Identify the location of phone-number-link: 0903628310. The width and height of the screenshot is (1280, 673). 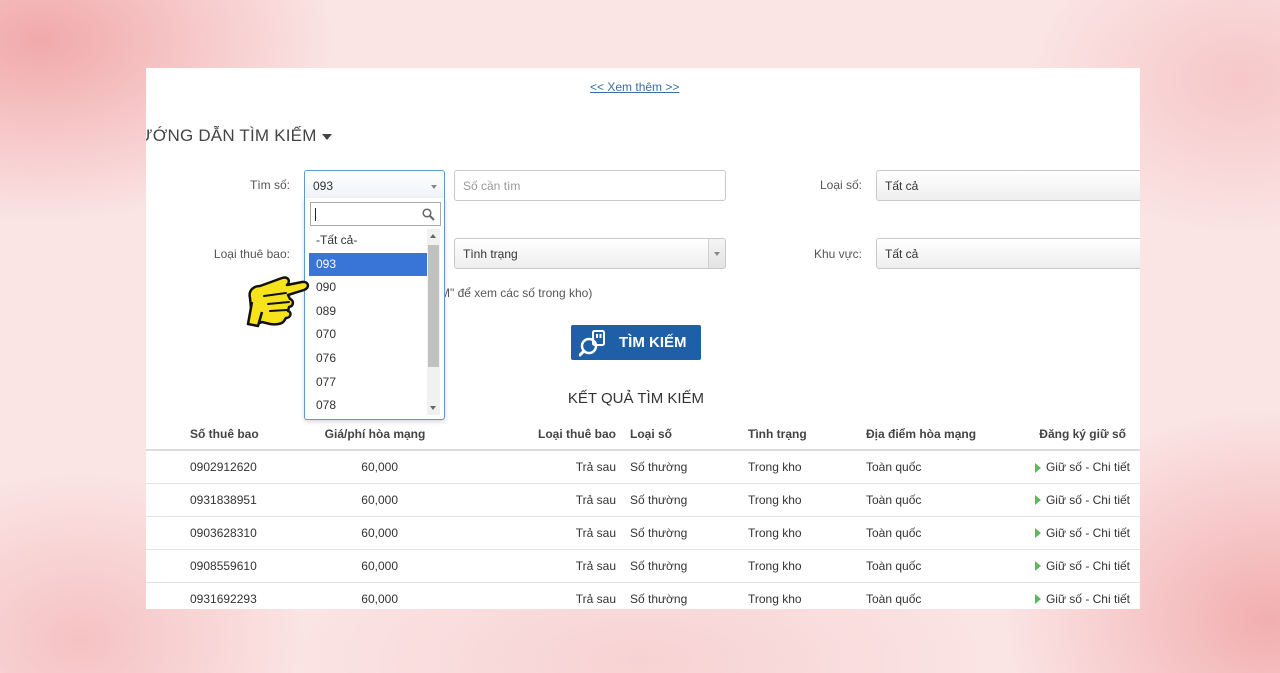
(245, 533).